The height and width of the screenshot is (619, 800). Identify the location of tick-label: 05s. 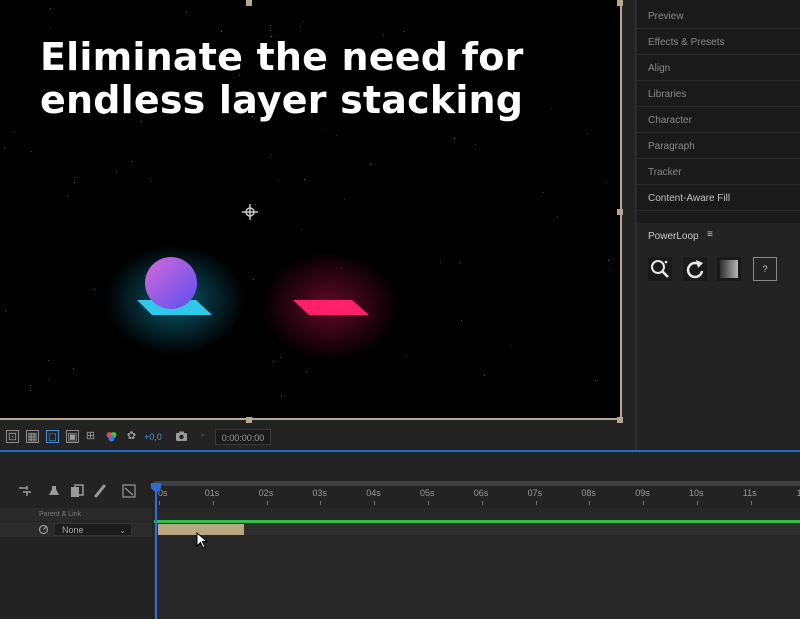
(427, 493).